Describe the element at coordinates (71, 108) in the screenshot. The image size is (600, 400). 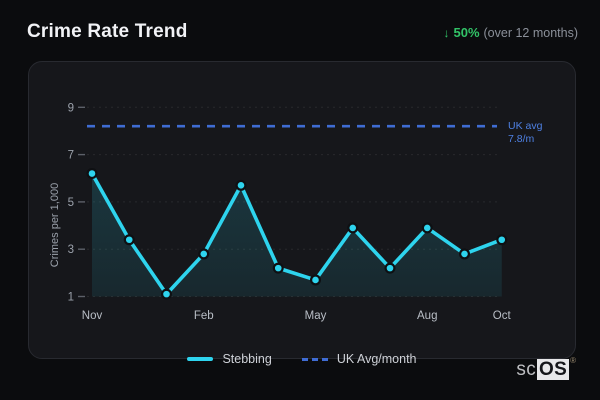
I see `y-tick-label: 9` at that location.